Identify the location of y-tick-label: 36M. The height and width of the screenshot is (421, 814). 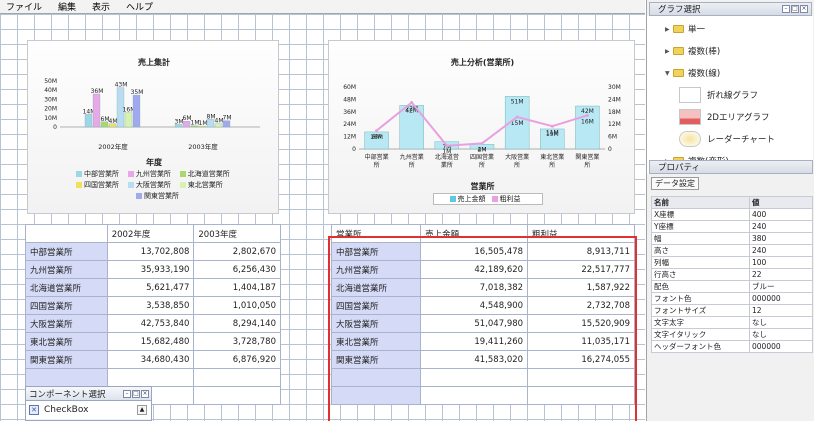
(349, 112).